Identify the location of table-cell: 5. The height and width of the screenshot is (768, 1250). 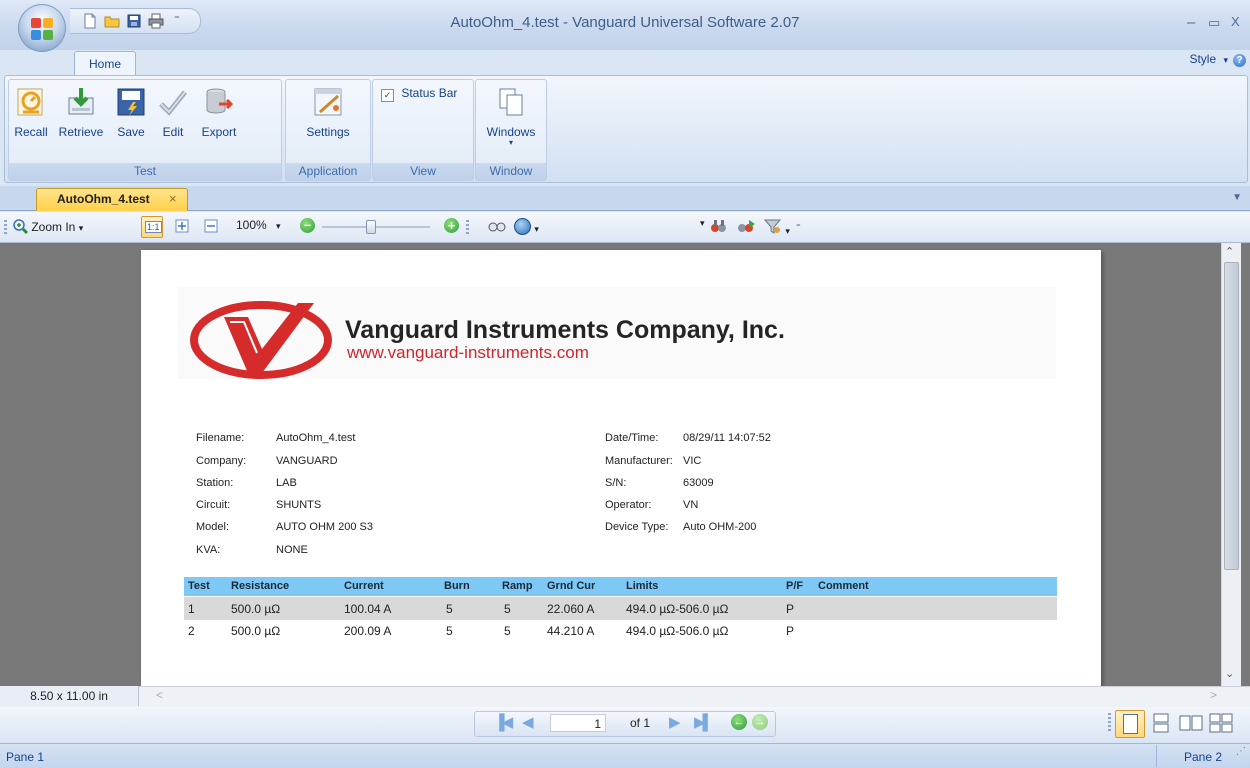
(449, 609).